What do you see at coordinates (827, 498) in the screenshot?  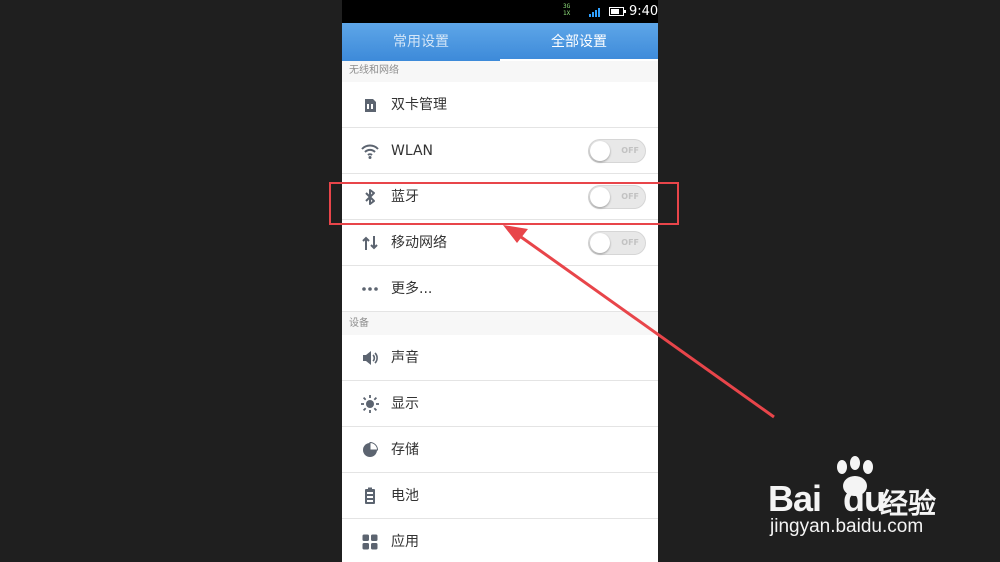 I see `watermark-brand: Bai du` at bounding box center [827, 498].